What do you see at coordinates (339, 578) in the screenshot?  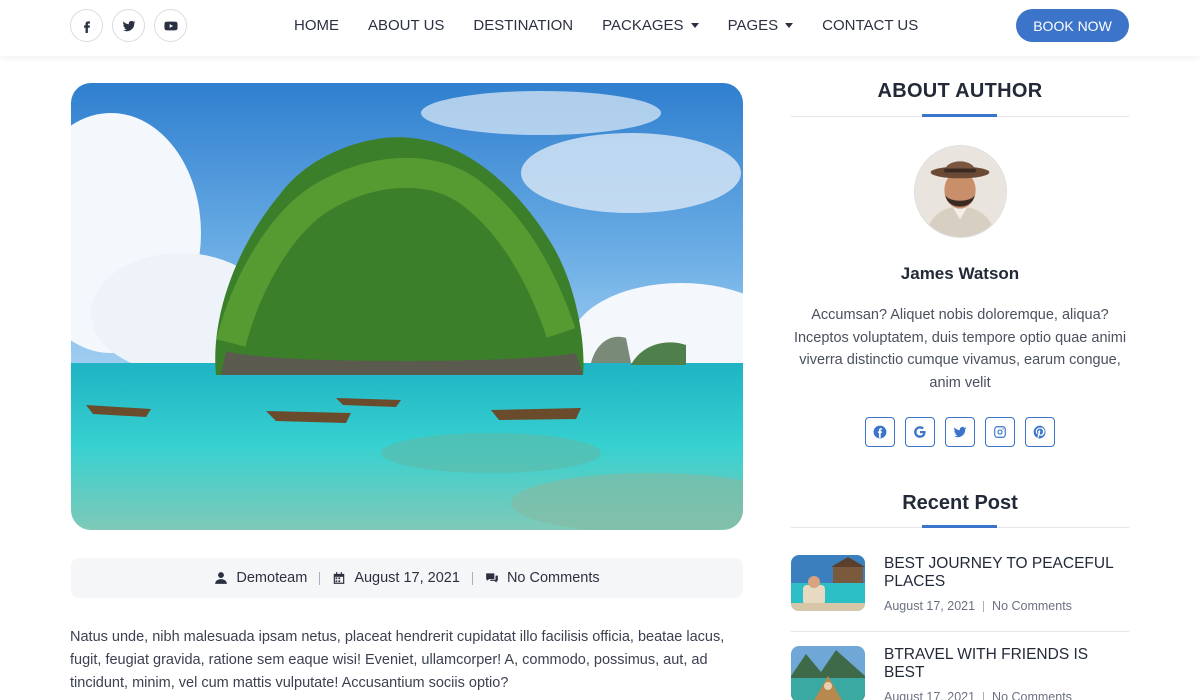 I see `calendar-icon` at bounding box center [339, 578].